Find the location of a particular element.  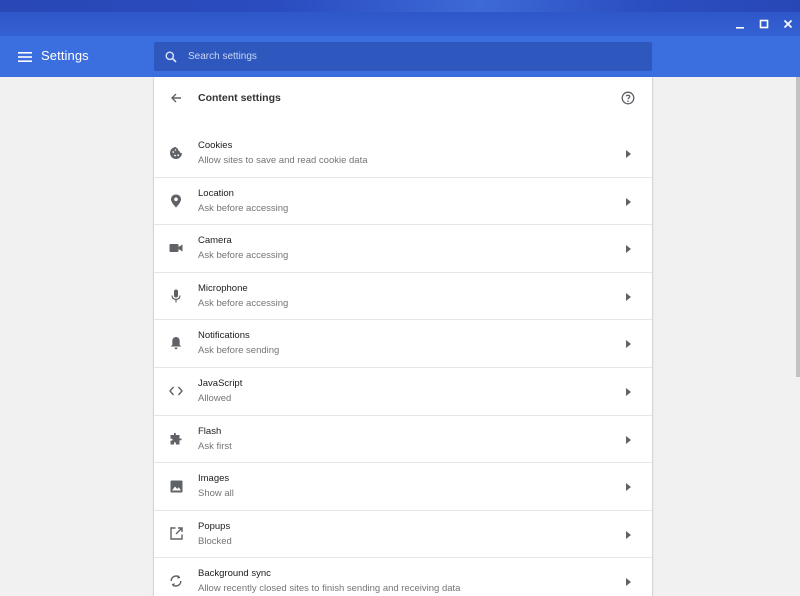

row-label: Microphone is located at coordinates (223, 288).